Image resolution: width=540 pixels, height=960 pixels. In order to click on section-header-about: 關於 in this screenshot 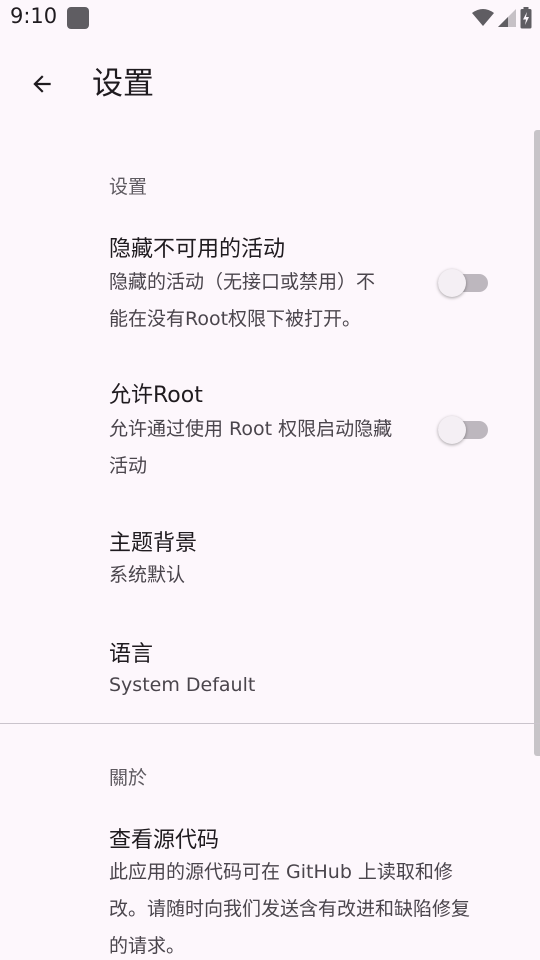, I will do `click(128, 778)`.